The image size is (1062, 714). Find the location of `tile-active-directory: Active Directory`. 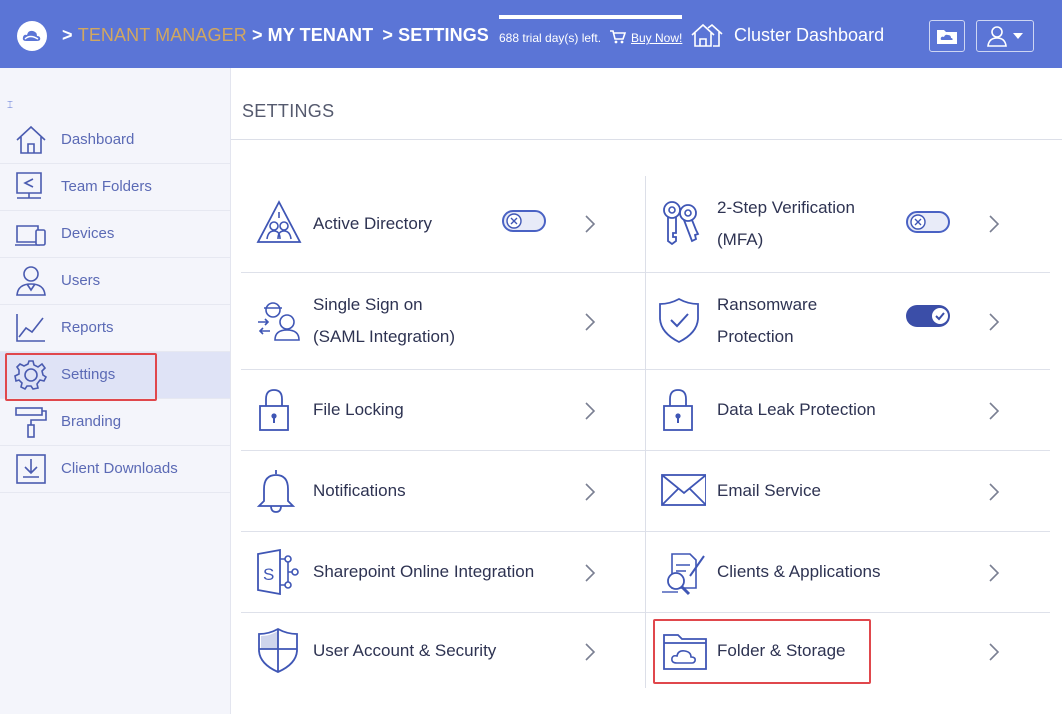

tile-active-directory: Active Directory is located at coordinates (443, 224).